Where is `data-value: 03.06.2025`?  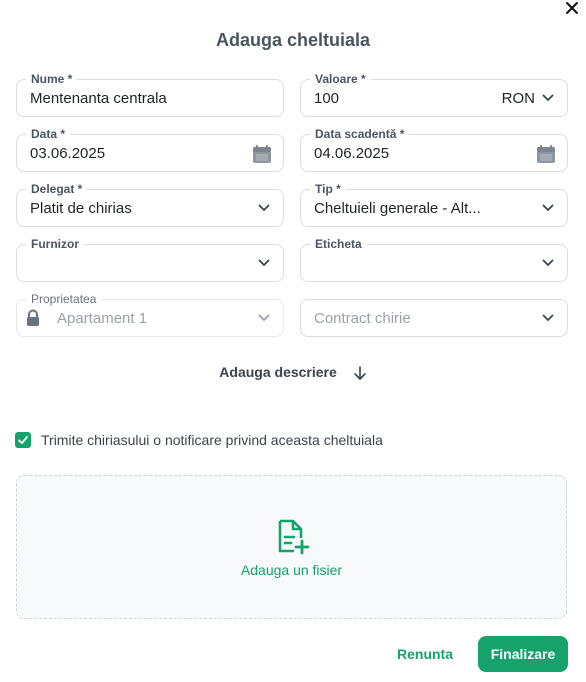
data-value: 03.06.2025 is located at coordinates (68, 153).